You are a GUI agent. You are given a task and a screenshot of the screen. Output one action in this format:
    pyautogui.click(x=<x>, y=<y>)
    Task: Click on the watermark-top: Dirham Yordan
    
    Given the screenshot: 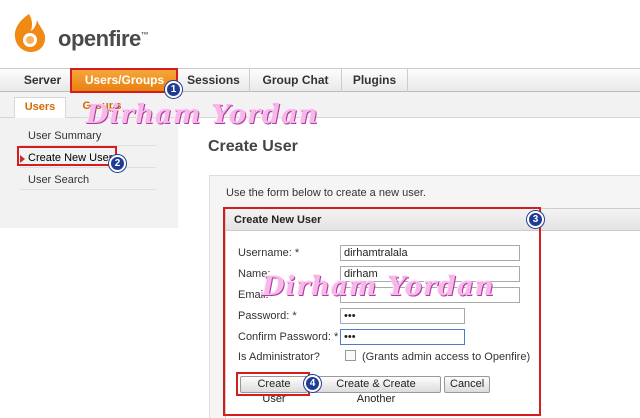 What is the action you would take?
    pyautogui.click(x=202, y=115)
    